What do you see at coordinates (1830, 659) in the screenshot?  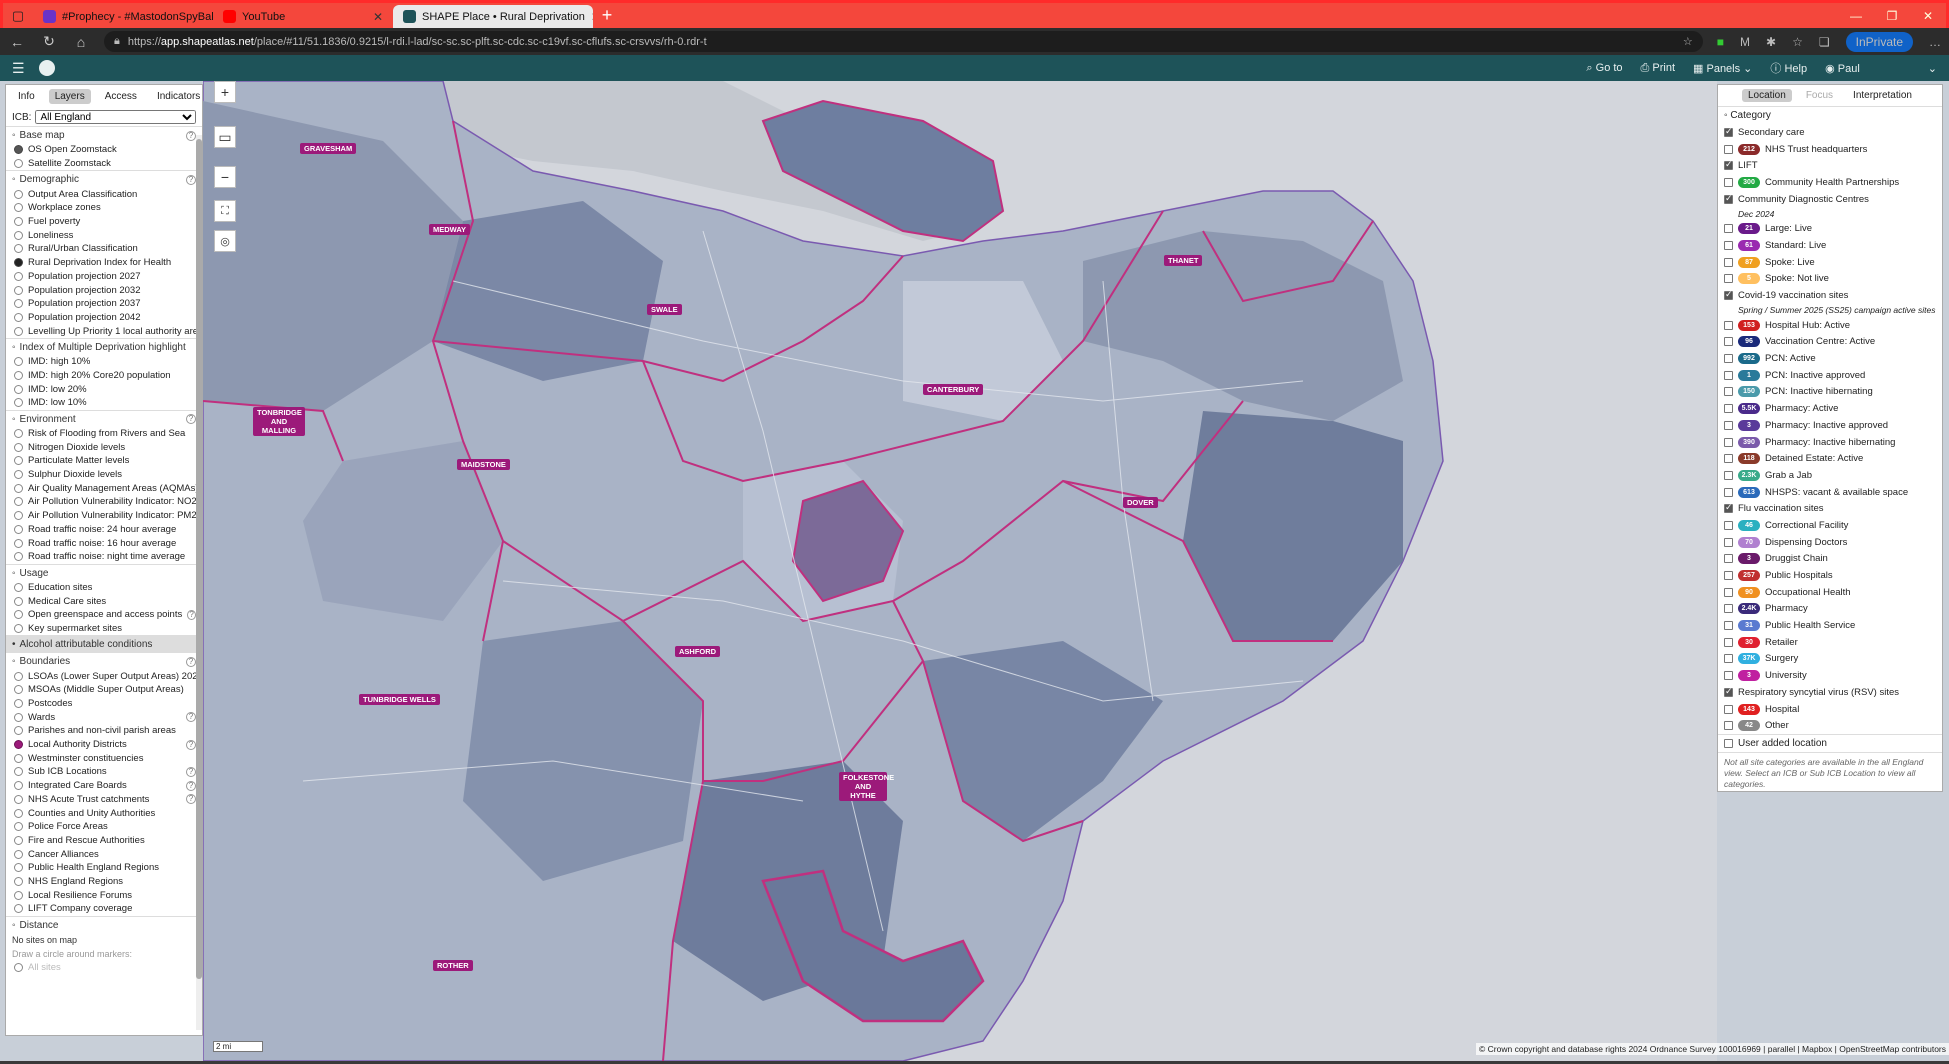 I see `category-item: 37K Surgery` at bounding box center [1830, 659].